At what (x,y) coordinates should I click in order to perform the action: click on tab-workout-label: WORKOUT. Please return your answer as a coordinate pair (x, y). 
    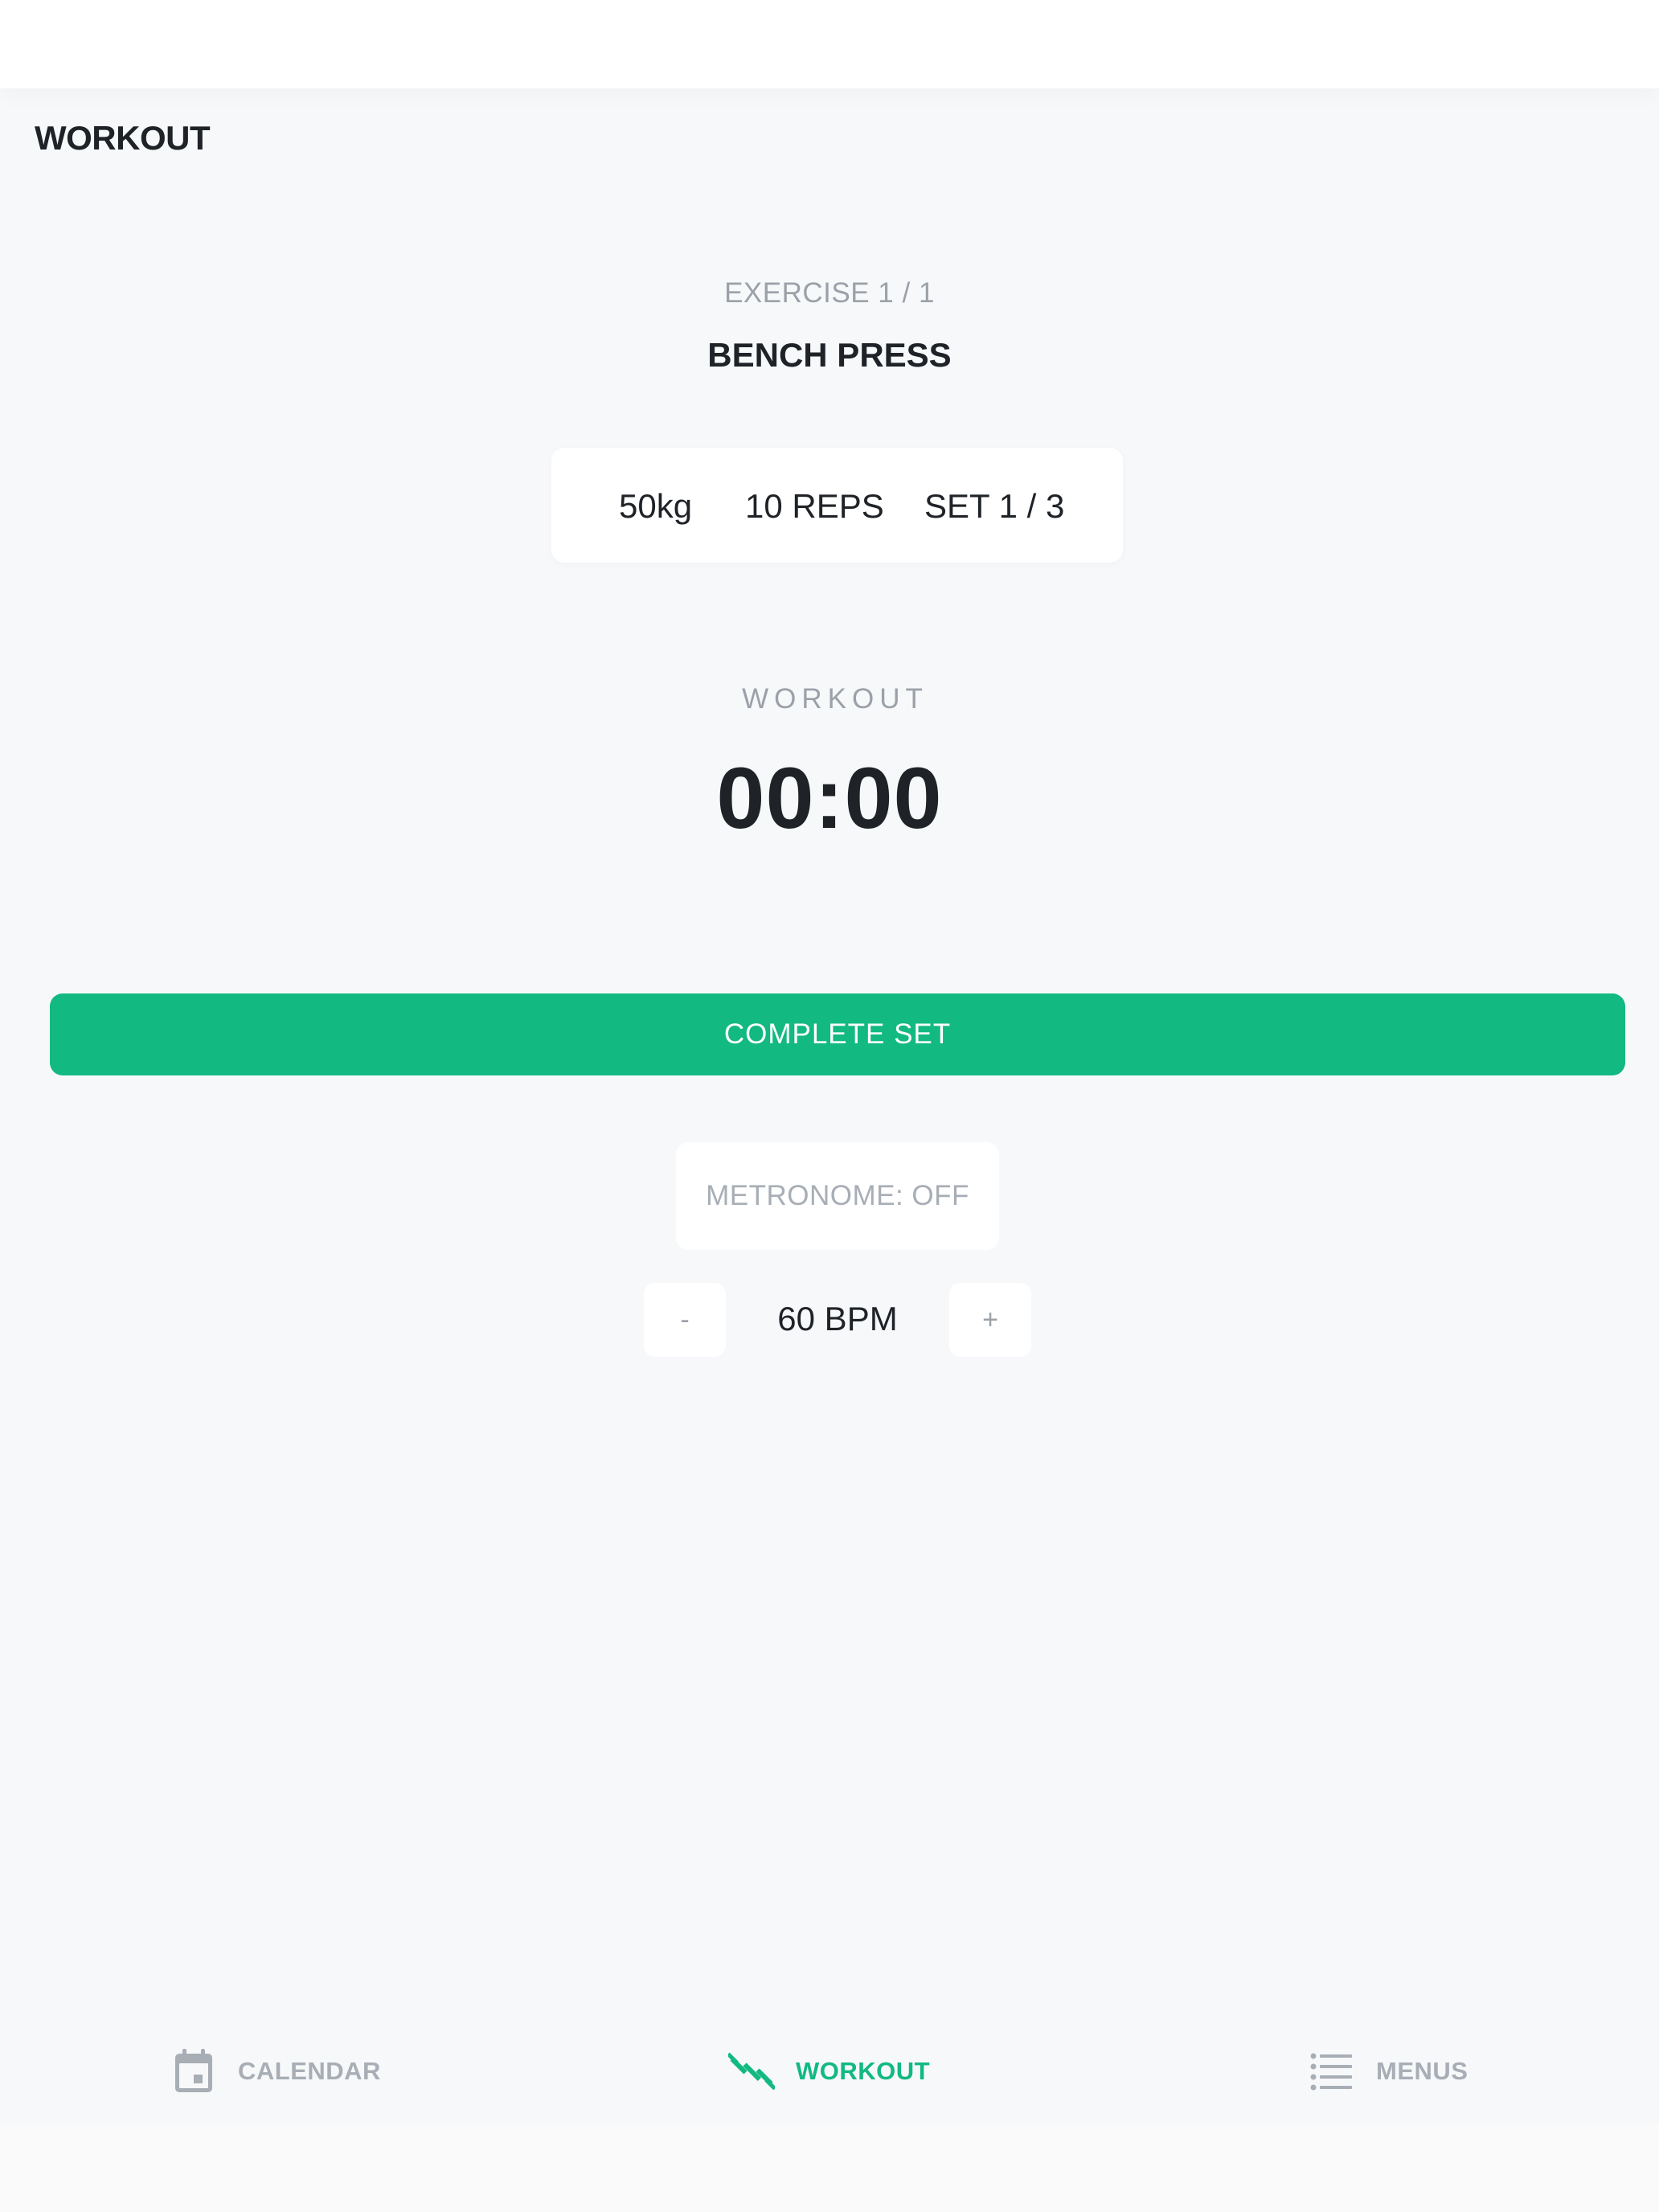
    Looking at the image, I should click on (864, 2071).